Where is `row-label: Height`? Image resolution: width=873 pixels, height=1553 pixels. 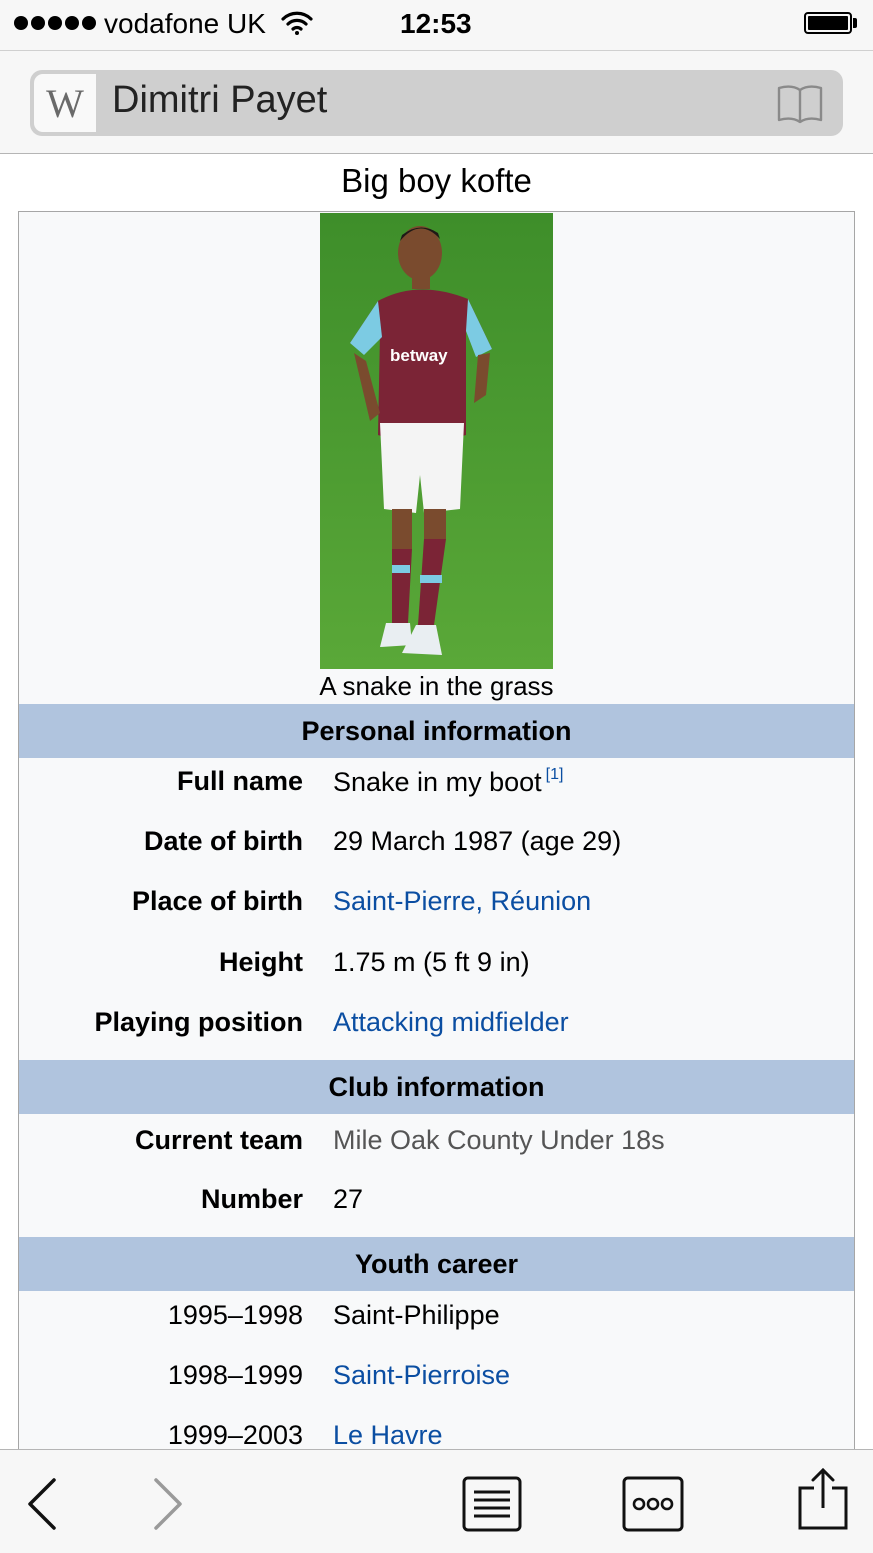 row-label: Height is located at coordinates (261, 962).